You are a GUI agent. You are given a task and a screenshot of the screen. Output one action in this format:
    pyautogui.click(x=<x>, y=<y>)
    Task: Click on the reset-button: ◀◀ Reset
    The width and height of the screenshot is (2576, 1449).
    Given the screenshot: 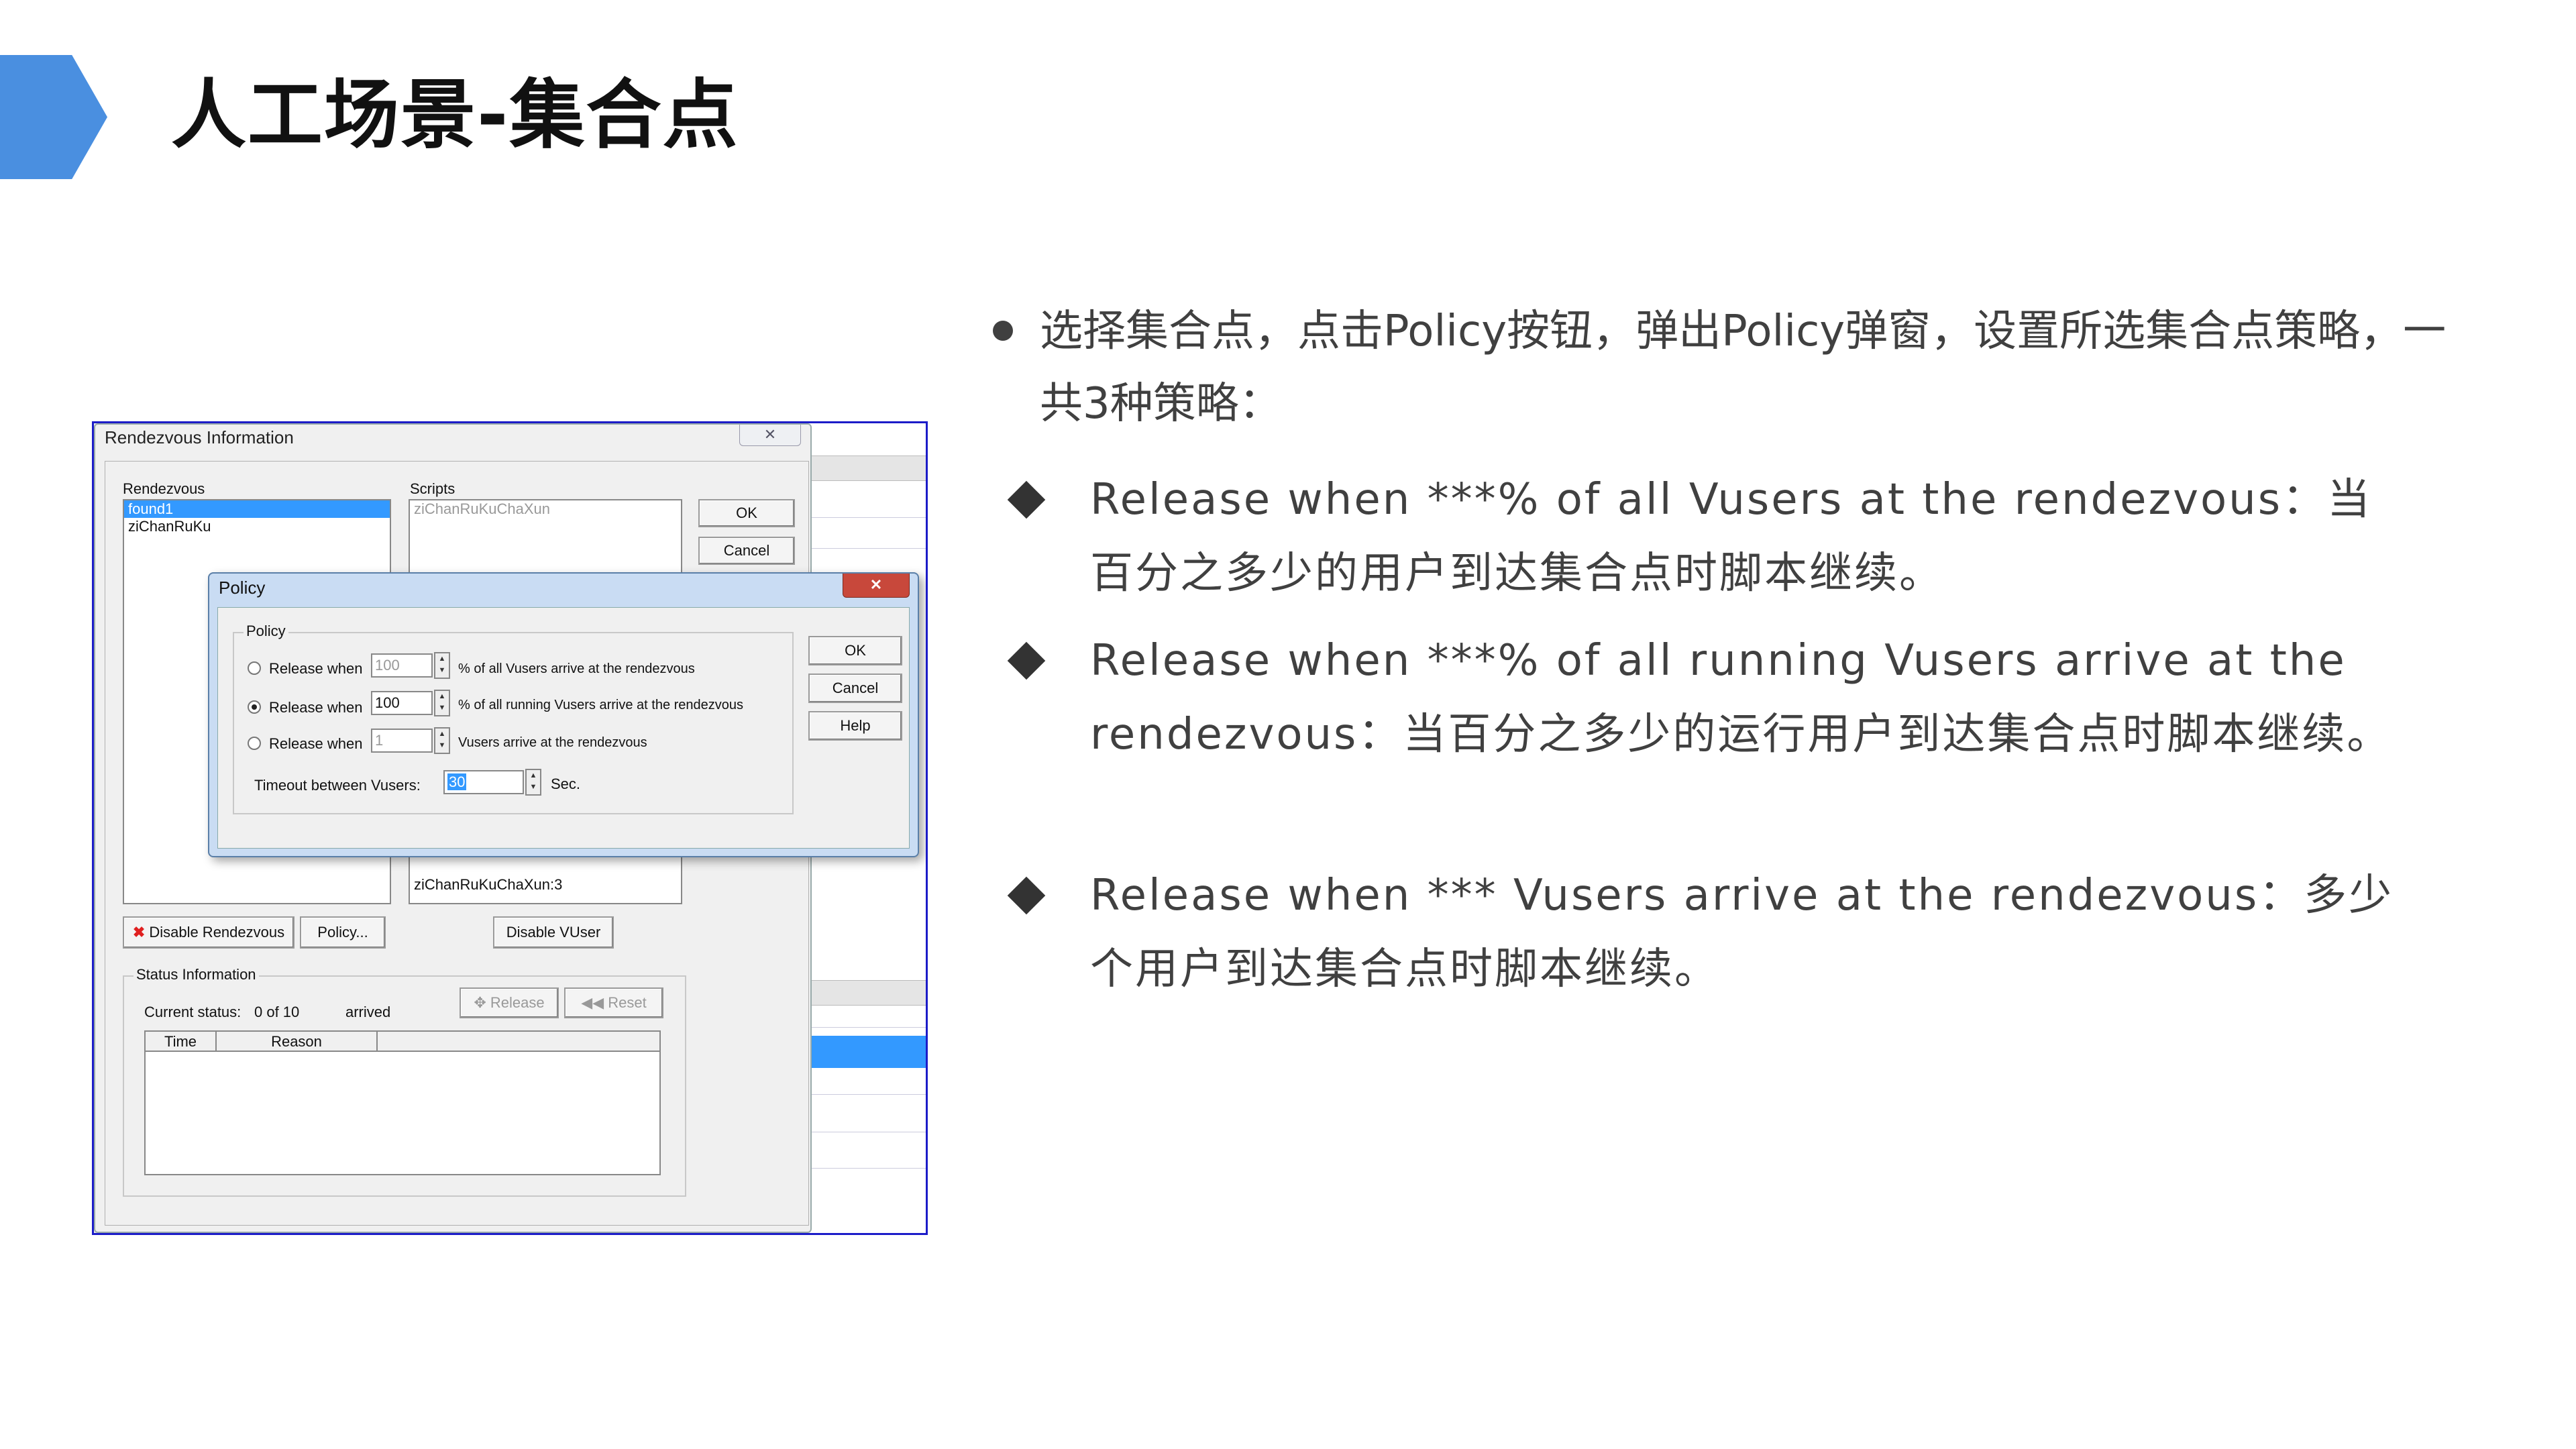 What is the action you would take?
    pyautogui.click(x=613, y=1002)
    